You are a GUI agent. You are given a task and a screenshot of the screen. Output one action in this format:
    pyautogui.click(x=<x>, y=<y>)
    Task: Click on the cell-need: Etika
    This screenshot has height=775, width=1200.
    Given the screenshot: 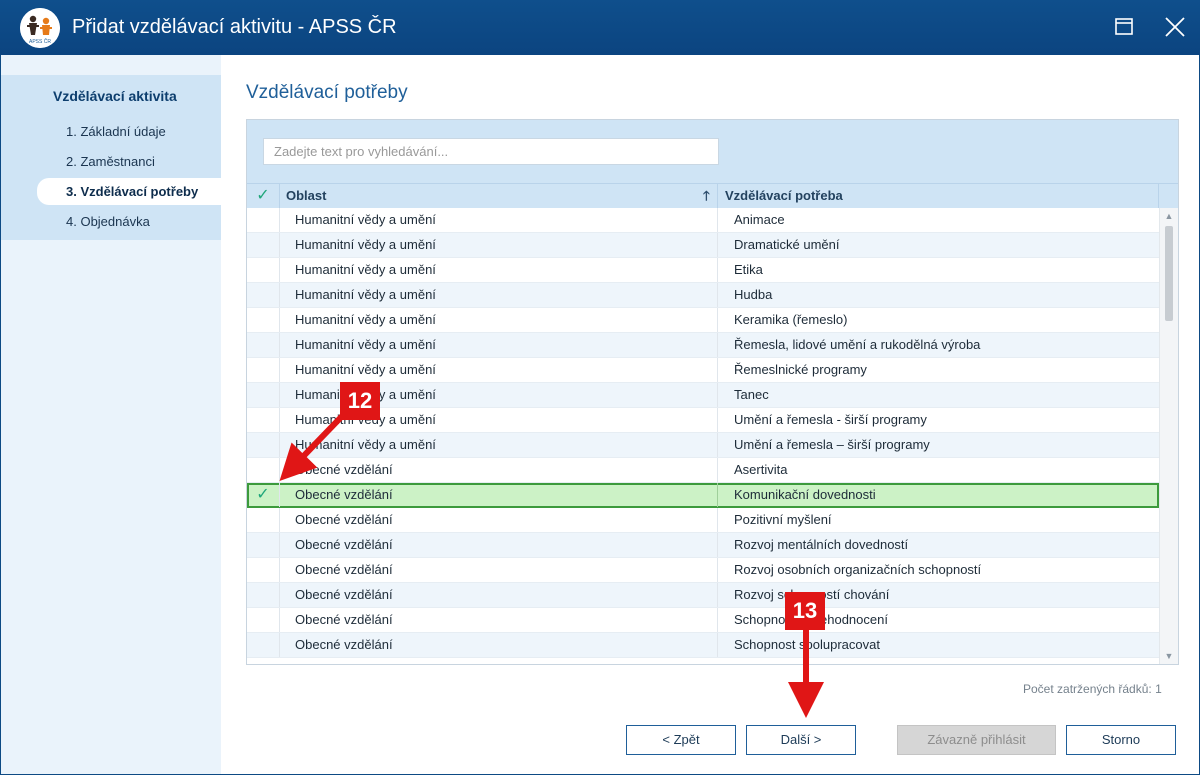 What is the action you would take?
    pyautogui.click(x=748, y=269)
    